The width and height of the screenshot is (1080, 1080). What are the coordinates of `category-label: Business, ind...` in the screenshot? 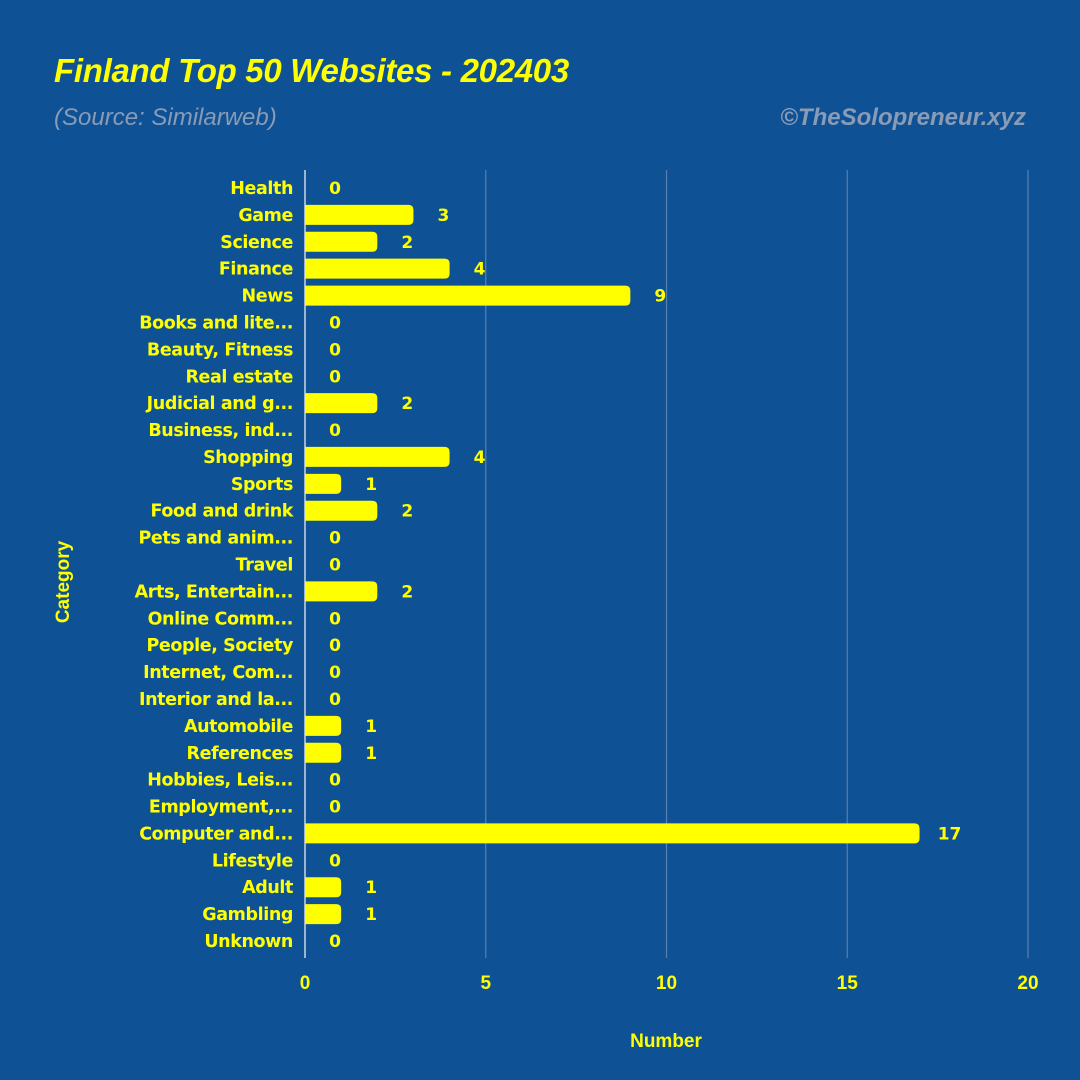 It's located at (220, 431).